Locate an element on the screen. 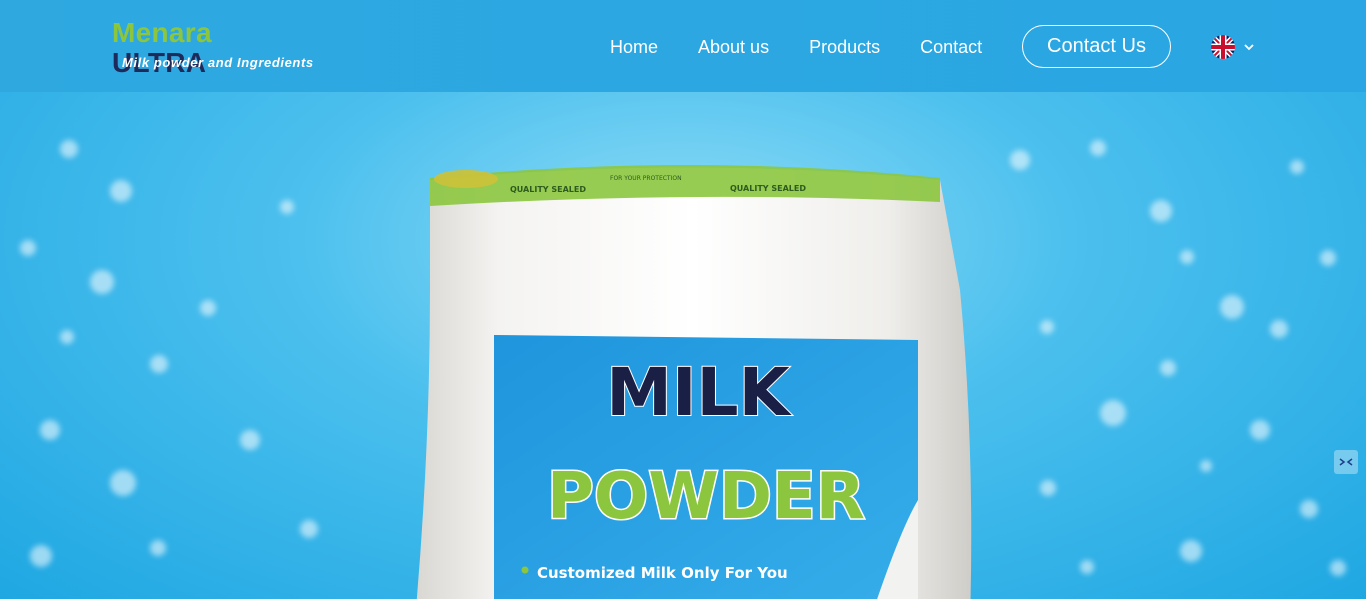 The width and height of the screenshot is (1366, 599). contact-us-button: Contact Us is located at coordinates (1096, 46).